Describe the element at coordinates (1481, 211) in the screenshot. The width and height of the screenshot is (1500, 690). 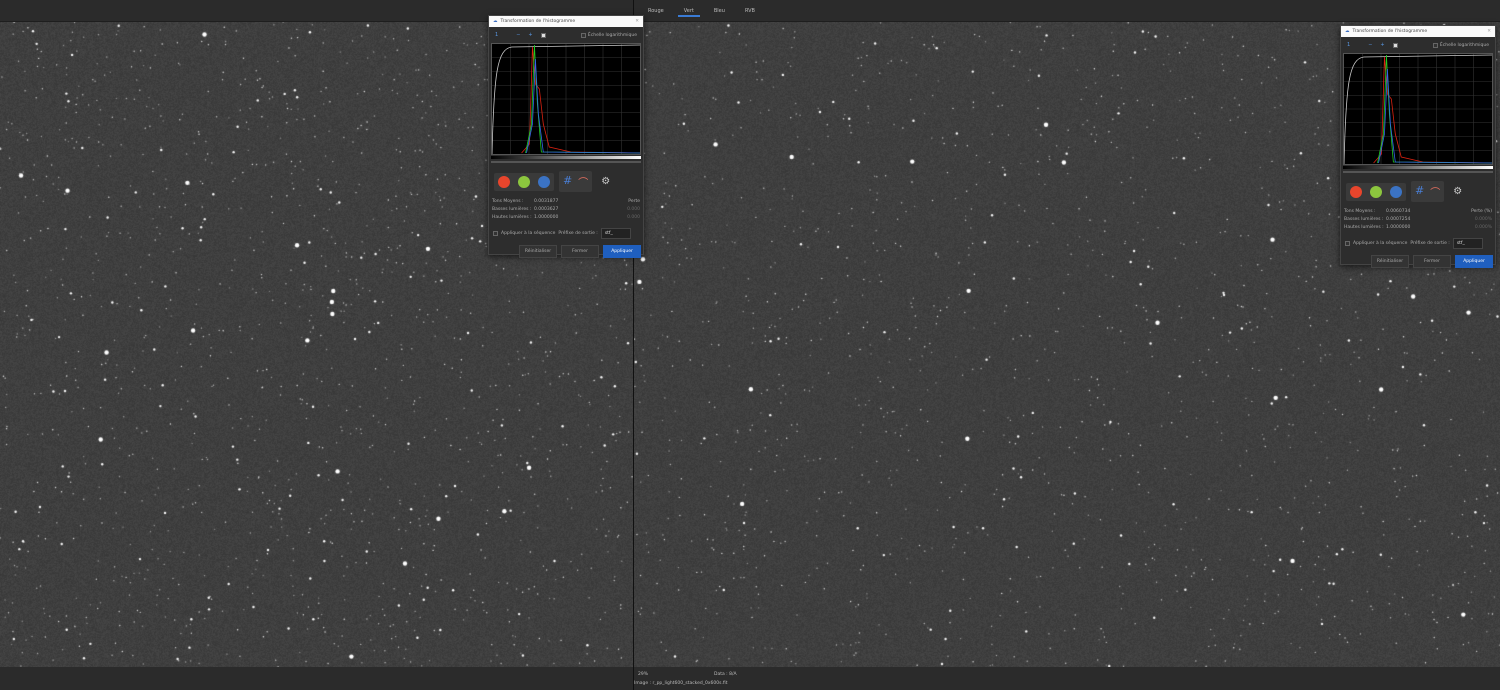
I see `loss-label: Perte (%)` at that location.